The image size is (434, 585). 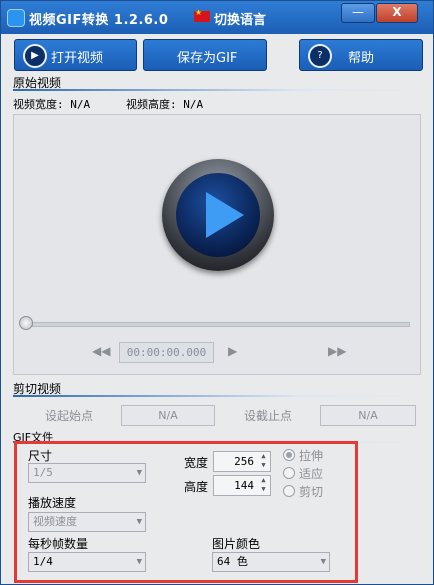 What do you see at coordinates (166, 352) in the screenshot?
I see `timecode-display: 00:00:00.000` at bounding box center [166, 352].